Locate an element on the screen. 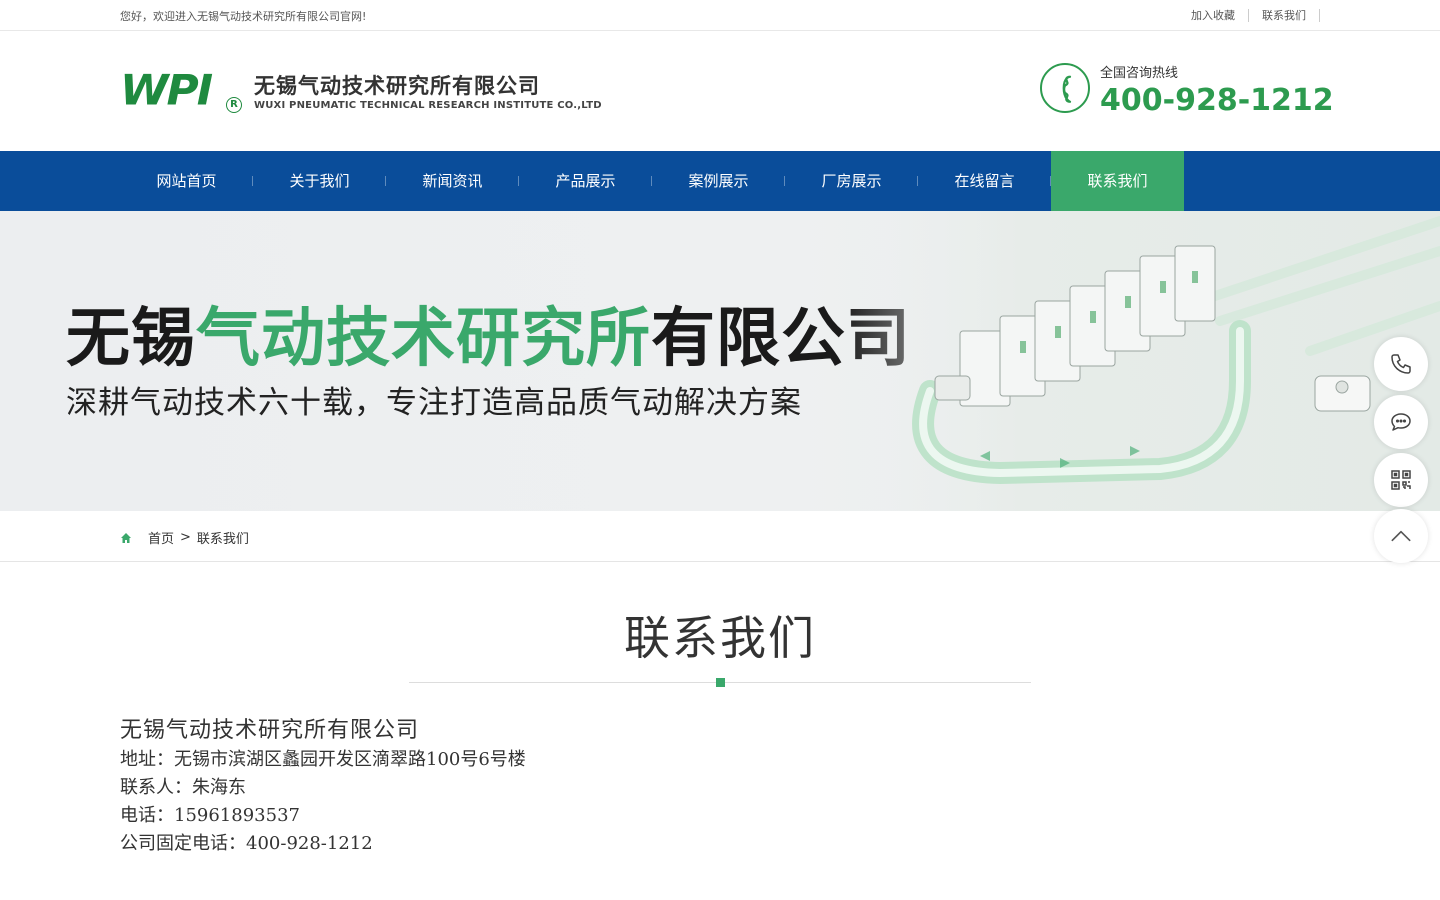 This screenshot has height=900, width=1440. contact-address: 地址：无锡市滨湖区蠡园开发区滴翠路100号6号楼 is located at coordinates (323, 759).